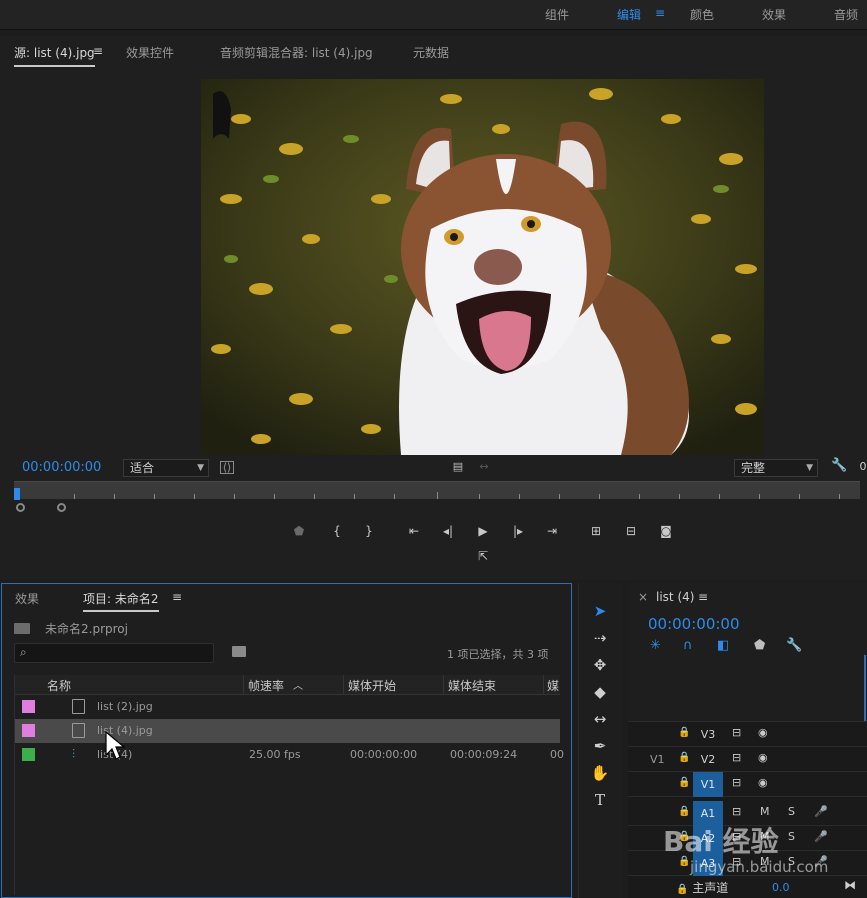 The image size is (867, 898). What do you see at coordinates (227, 467) in the screenshot?
I see `fit-toggle-icon: ⟨⟩` at bounding box center [227, 467].